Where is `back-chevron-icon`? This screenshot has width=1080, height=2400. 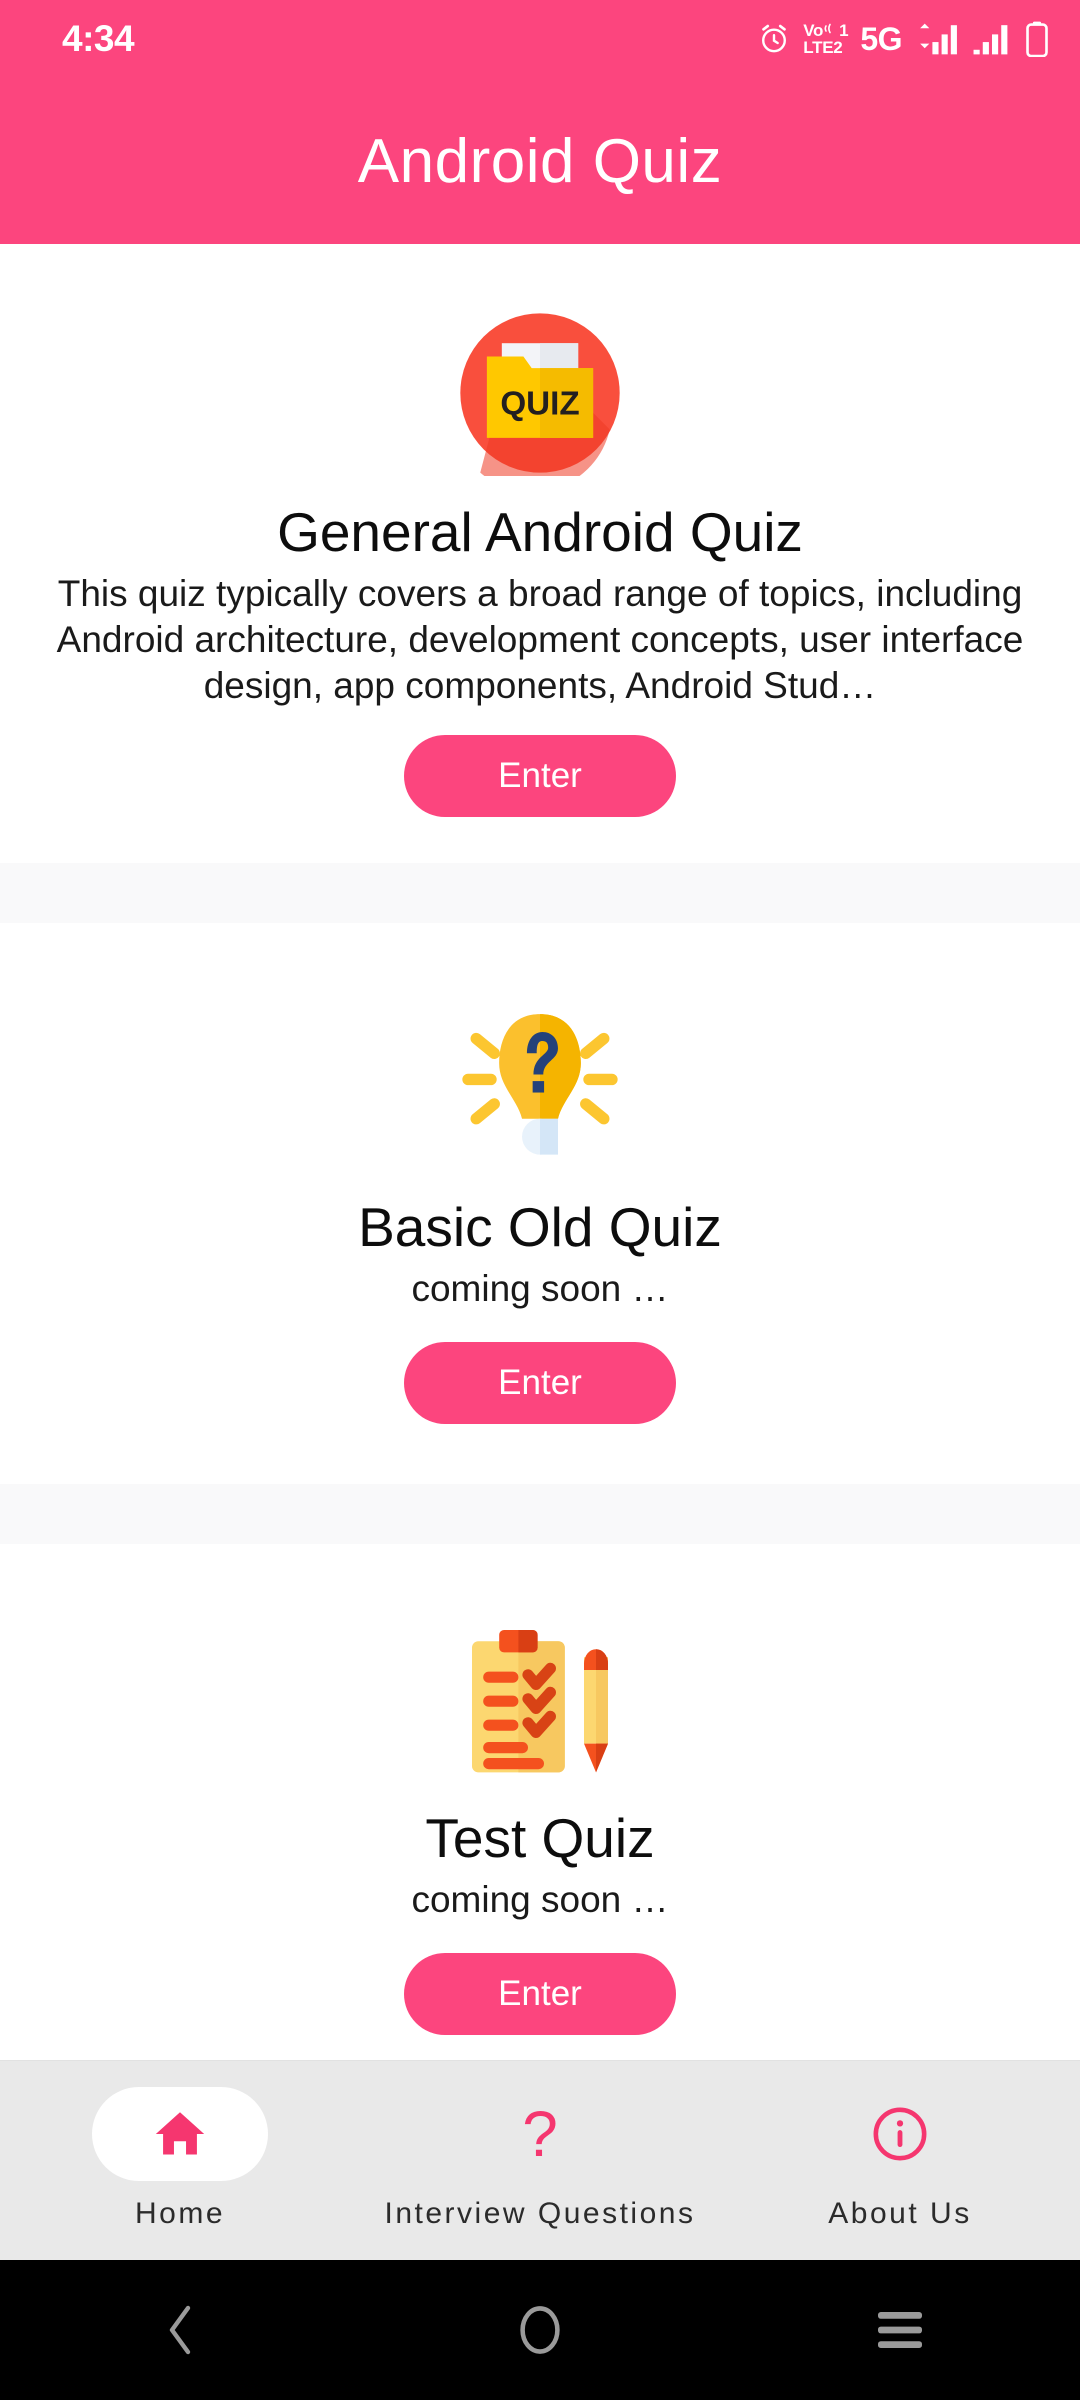
back-chevron-icon is located at coordinates (180, 2330).